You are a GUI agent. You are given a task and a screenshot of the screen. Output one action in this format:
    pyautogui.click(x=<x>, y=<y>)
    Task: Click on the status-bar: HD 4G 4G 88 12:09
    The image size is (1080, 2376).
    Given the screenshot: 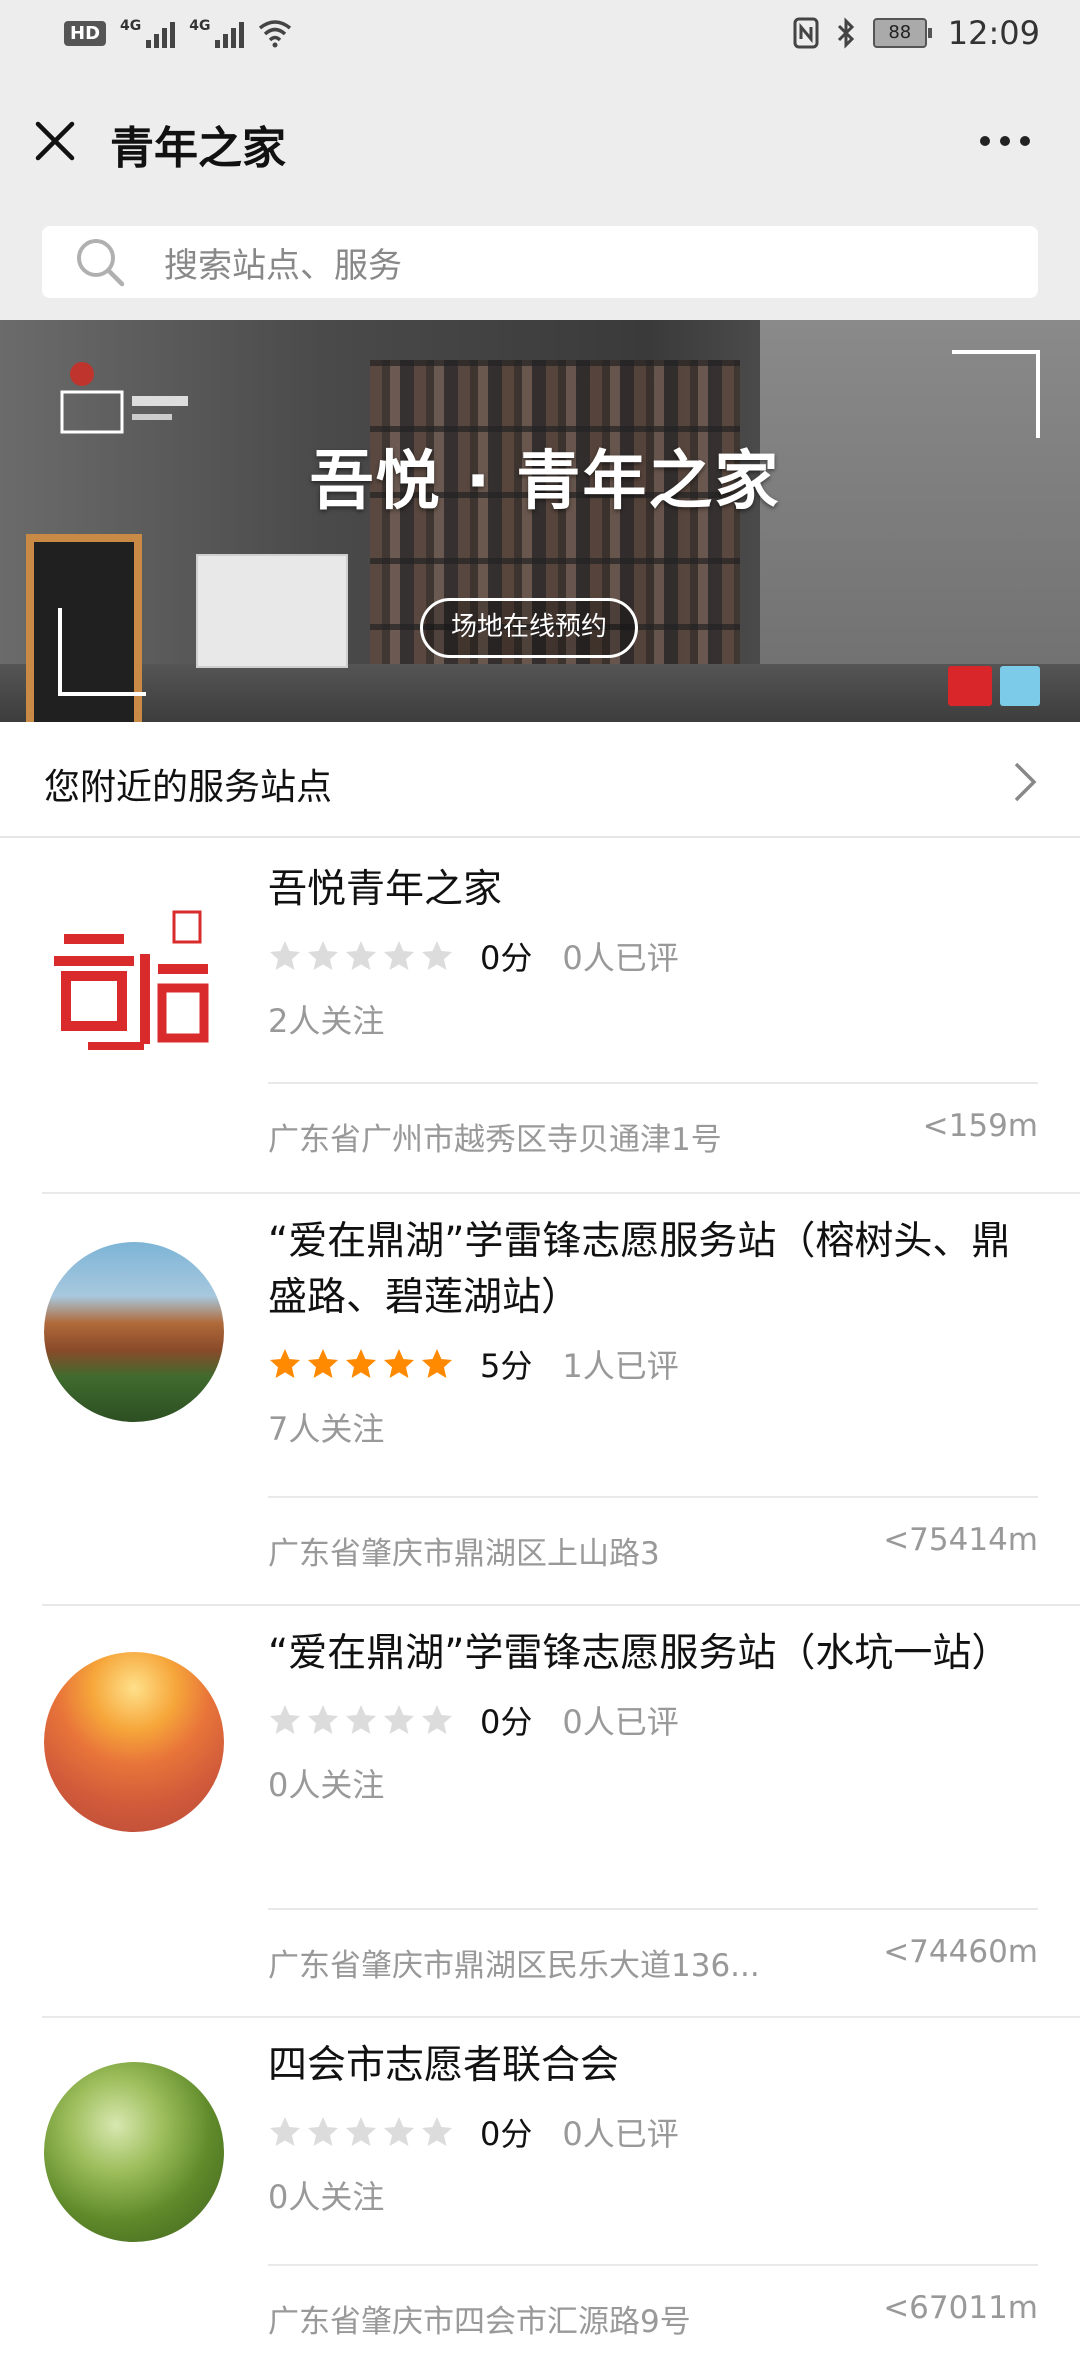 What is the action you would take?
    pyautogui.click(x=540, y=38)
    